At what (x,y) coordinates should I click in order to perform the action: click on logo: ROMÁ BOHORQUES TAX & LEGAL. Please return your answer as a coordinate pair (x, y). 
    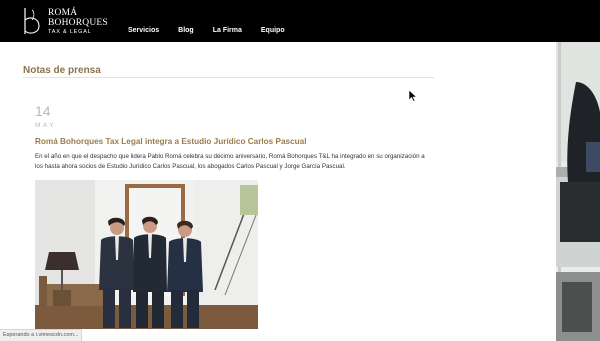
    Looking at the image, I should click on (67, 22).